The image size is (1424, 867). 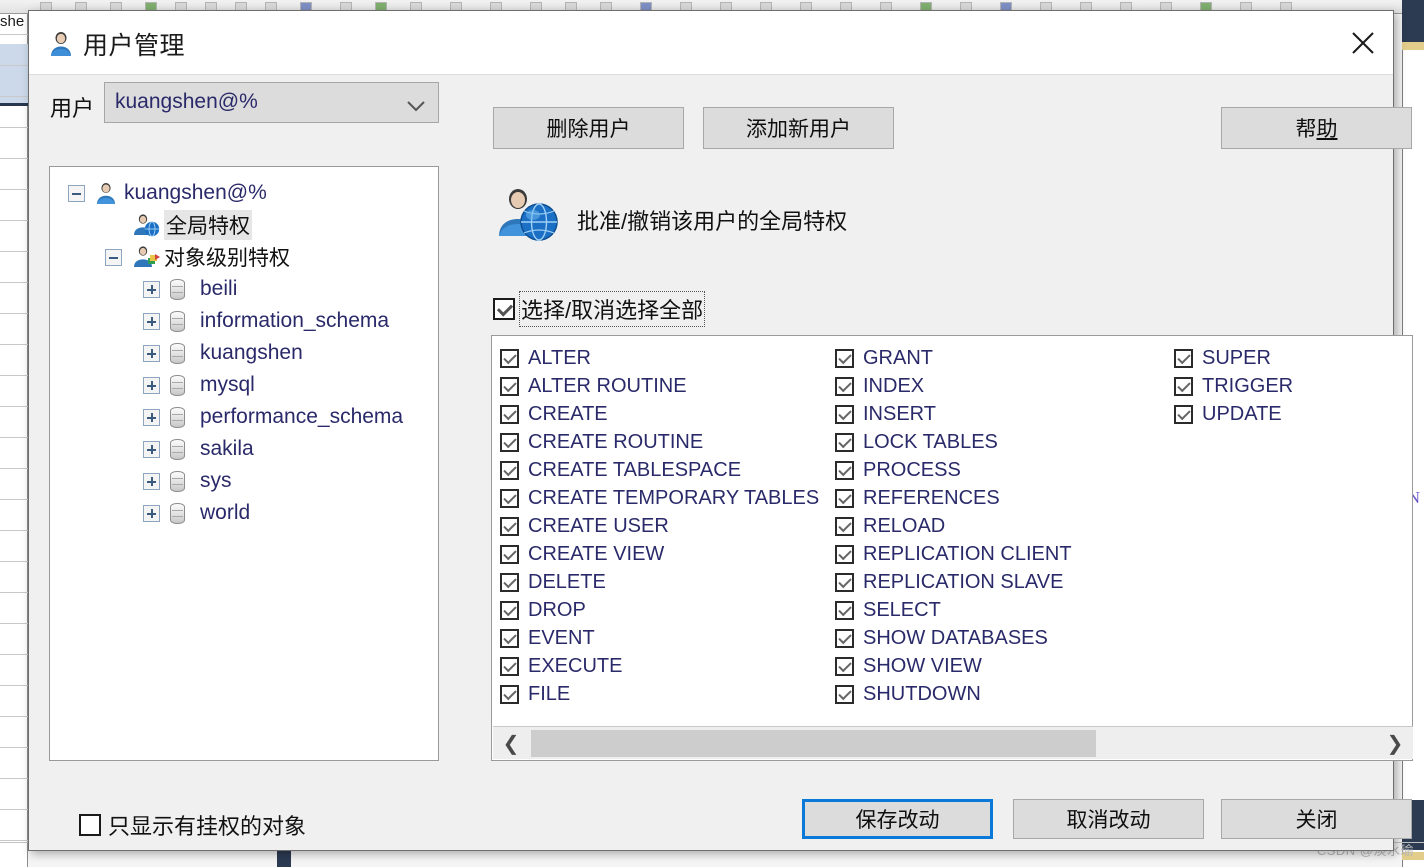 I want to click on close-icon, so click(x=1363, y=42).